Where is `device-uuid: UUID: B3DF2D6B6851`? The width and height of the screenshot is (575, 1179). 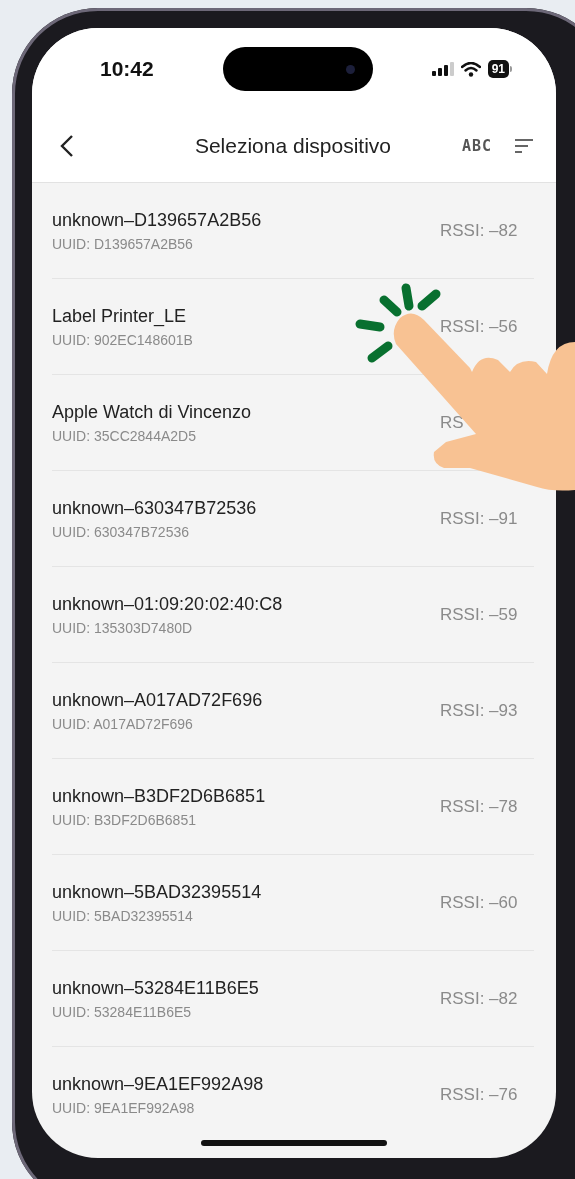 device-uuid: UUID: B3DF2D6B6851 is located at coordinates (124, 820).